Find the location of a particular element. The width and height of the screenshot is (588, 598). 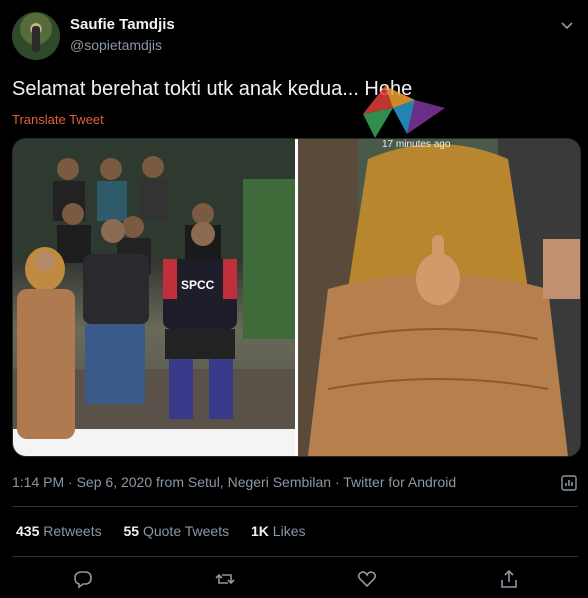

quote-tweets-stat: 55 Quote Tweets is located at coordinates (177, 531).